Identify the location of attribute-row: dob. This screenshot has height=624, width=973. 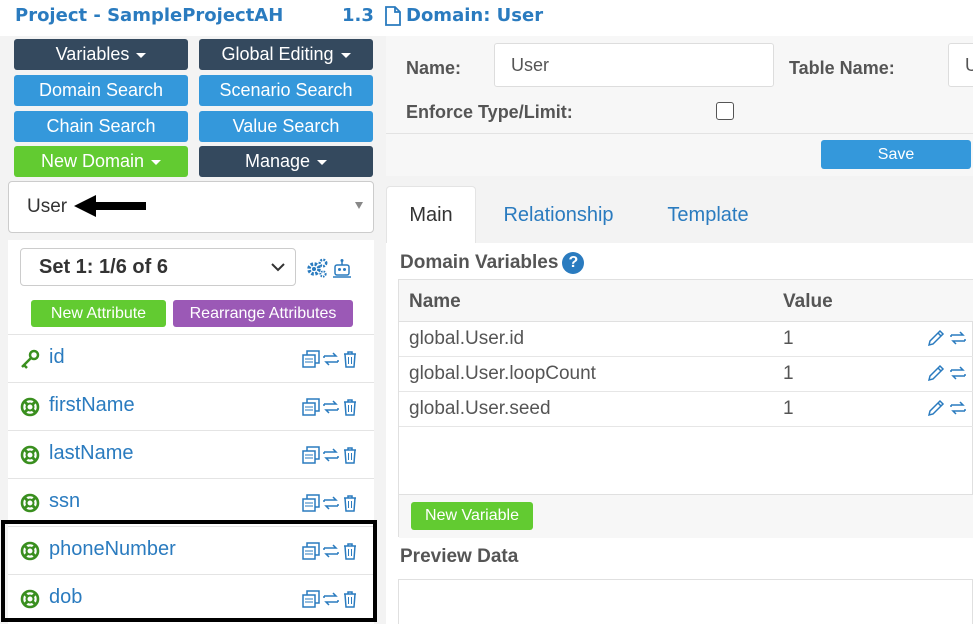
(191, 598).